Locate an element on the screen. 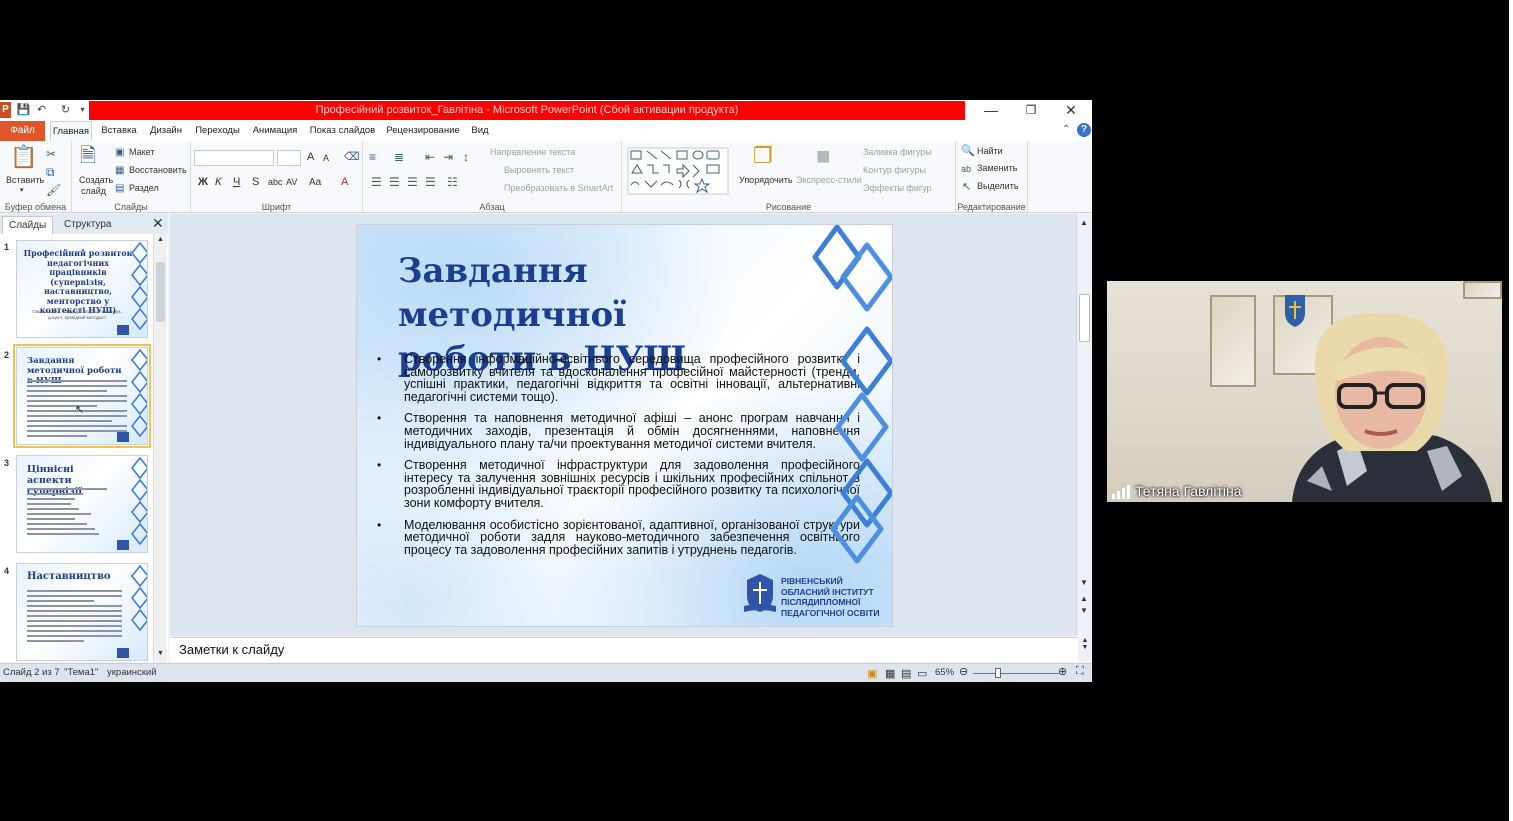 Image resolution: width=1513 pixels, height=821 pixels. change-case-button: Aa is located at coordinates (315, 182).